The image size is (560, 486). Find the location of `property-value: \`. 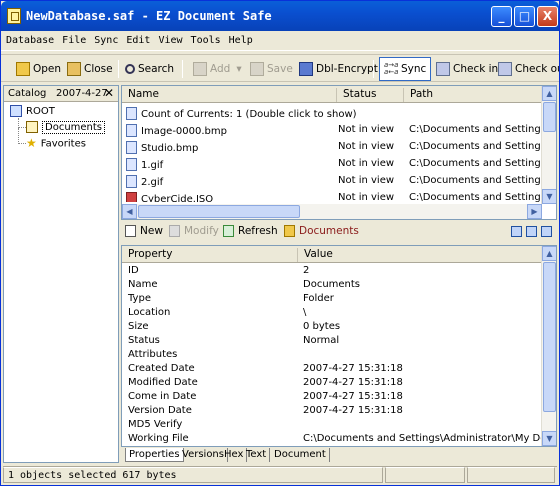

property-value: \ is located at coordinates (305, 312).